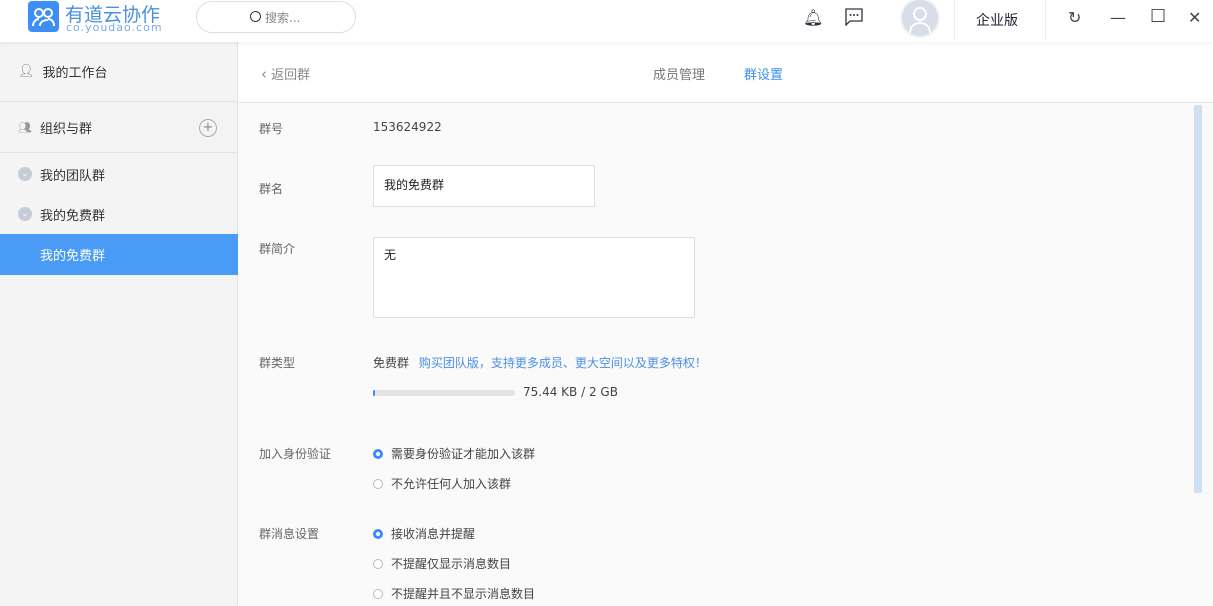  I want to click on group-id-label: 群号, so click(271, 129).